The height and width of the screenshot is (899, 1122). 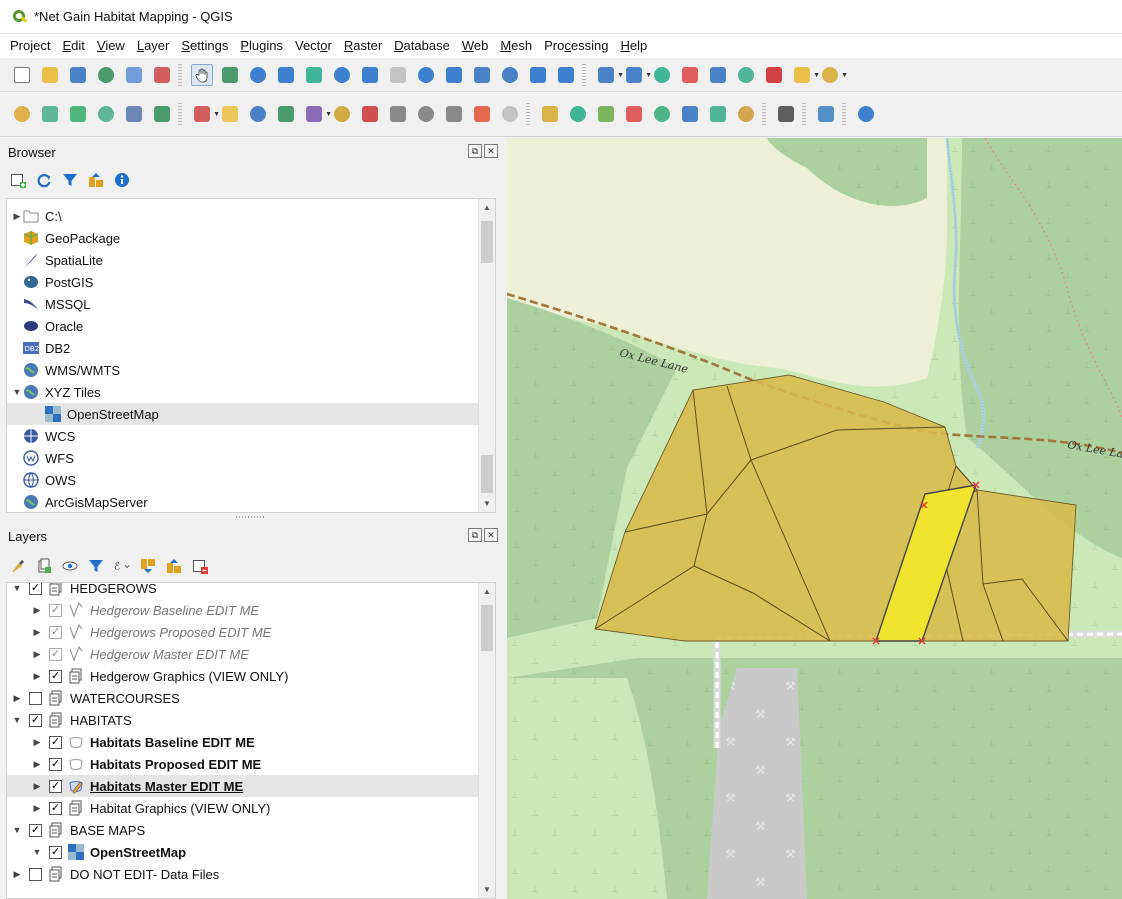 I want to click on layer-item: ▶ ✓ Hedgerow Baseline EDIT ME, so click(x=251, y=610).